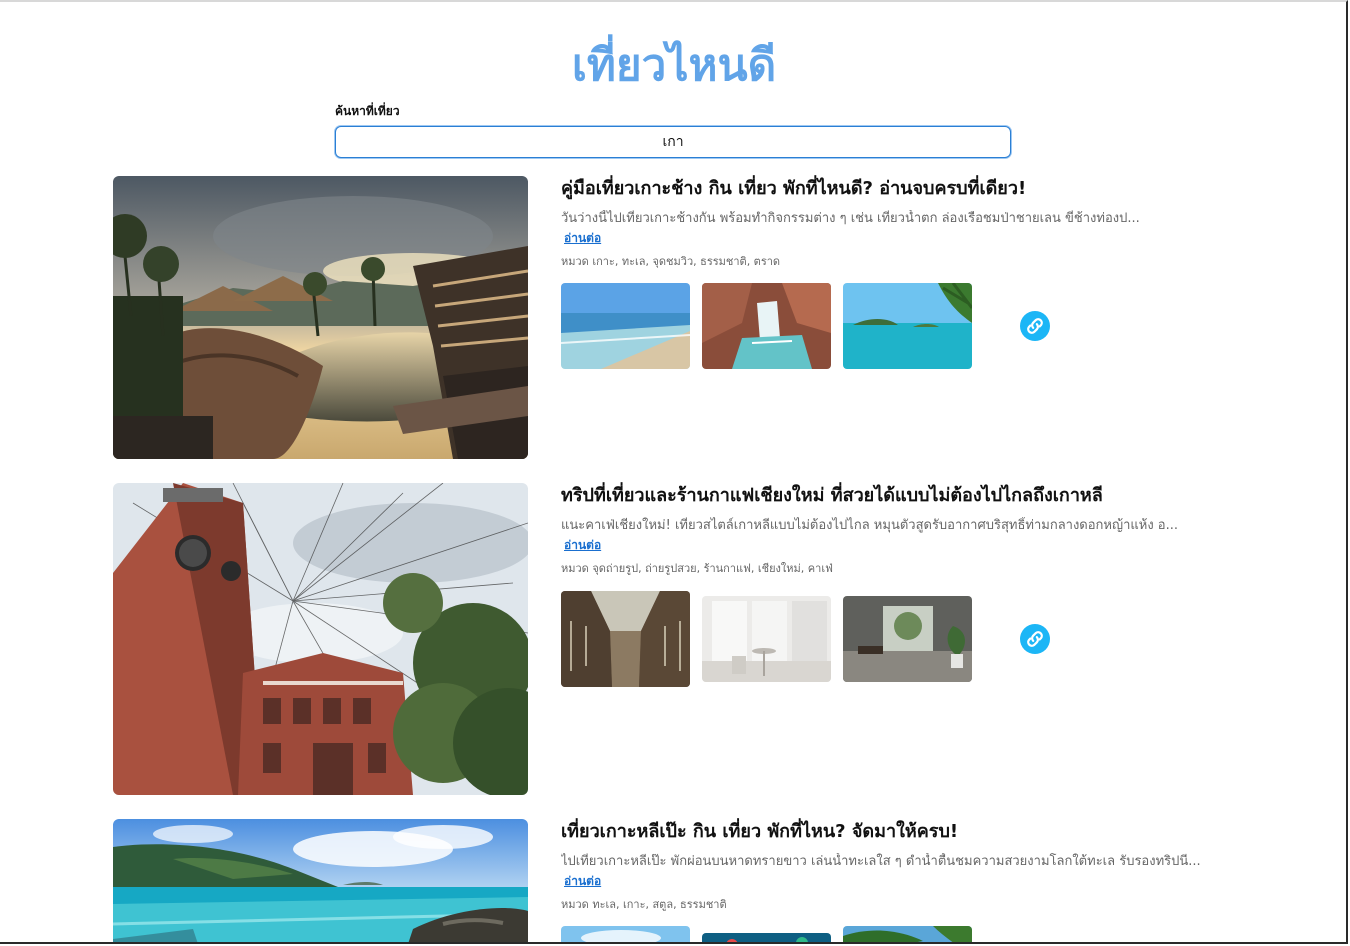 Image resolution: width=1350 pixels, height=946 pixels. Describe the element at coordinates (625, 639) in the screenshot. I see `thumbnail-arcade-hall` at that location.